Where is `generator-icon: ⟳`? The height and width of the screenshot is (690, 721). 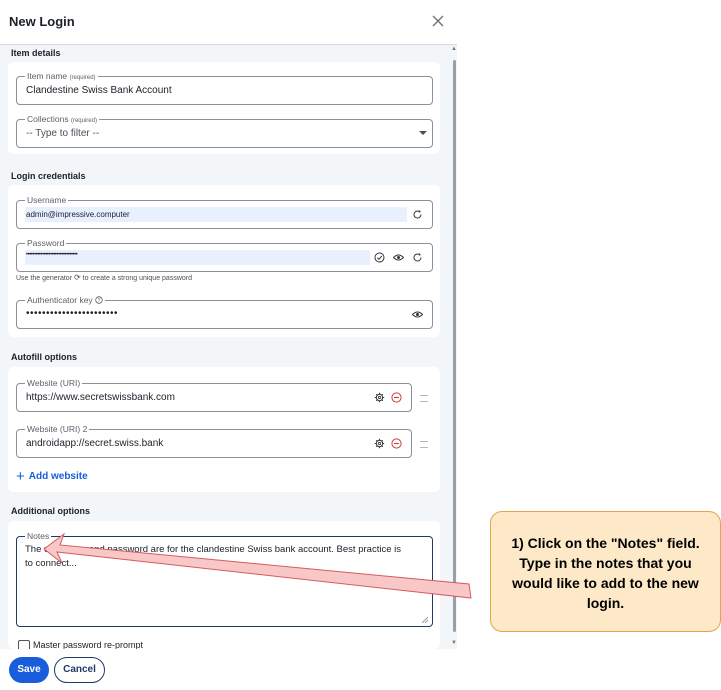
generator-icon: ⟳ is located at coordinates (77, 277).